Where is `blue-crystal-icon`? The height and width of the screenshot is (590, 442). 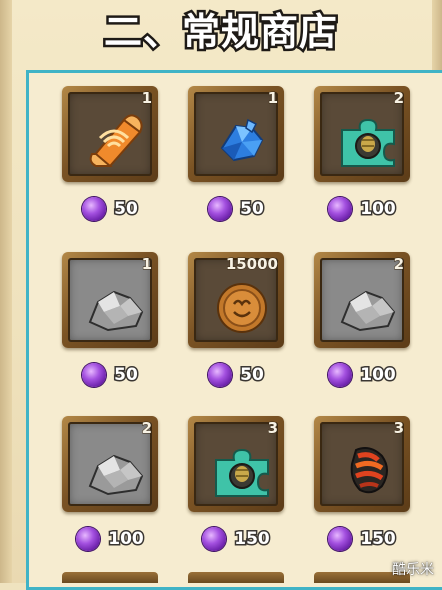 blue-crystal-icon is located at coordinates (242, 140).